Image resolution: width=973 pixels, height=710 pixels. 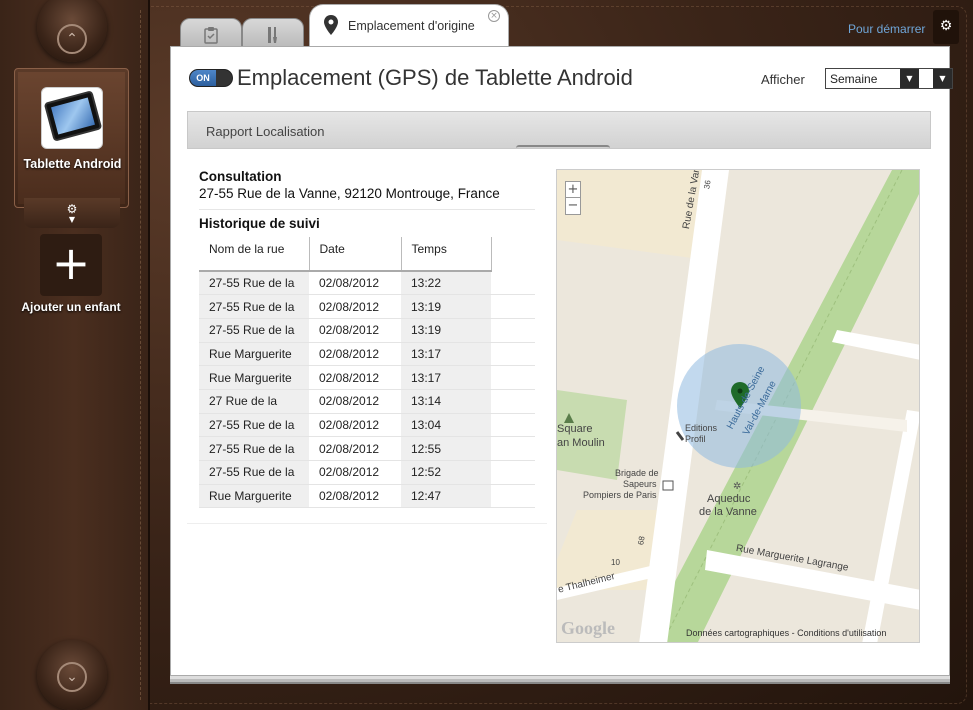 What do you see at coordinates (494, 16) in the screenshot?
I see `close-tab-icon: ×` at bounding box center [494, 16].